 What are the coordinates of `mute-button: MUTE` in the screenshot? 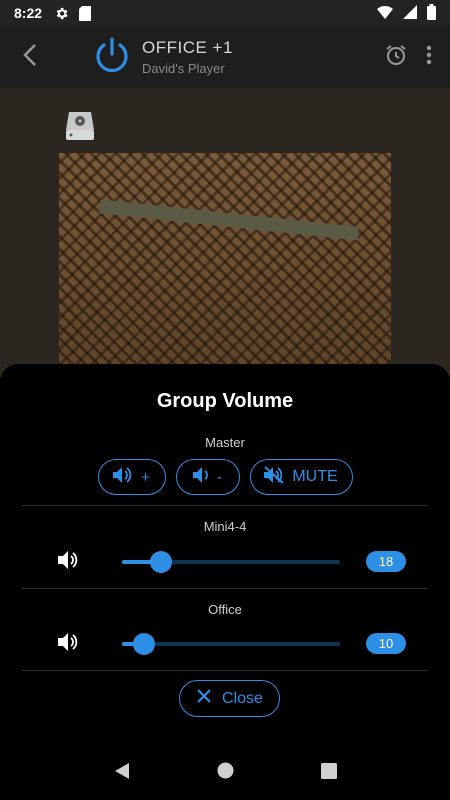 It's located at (301, 477).